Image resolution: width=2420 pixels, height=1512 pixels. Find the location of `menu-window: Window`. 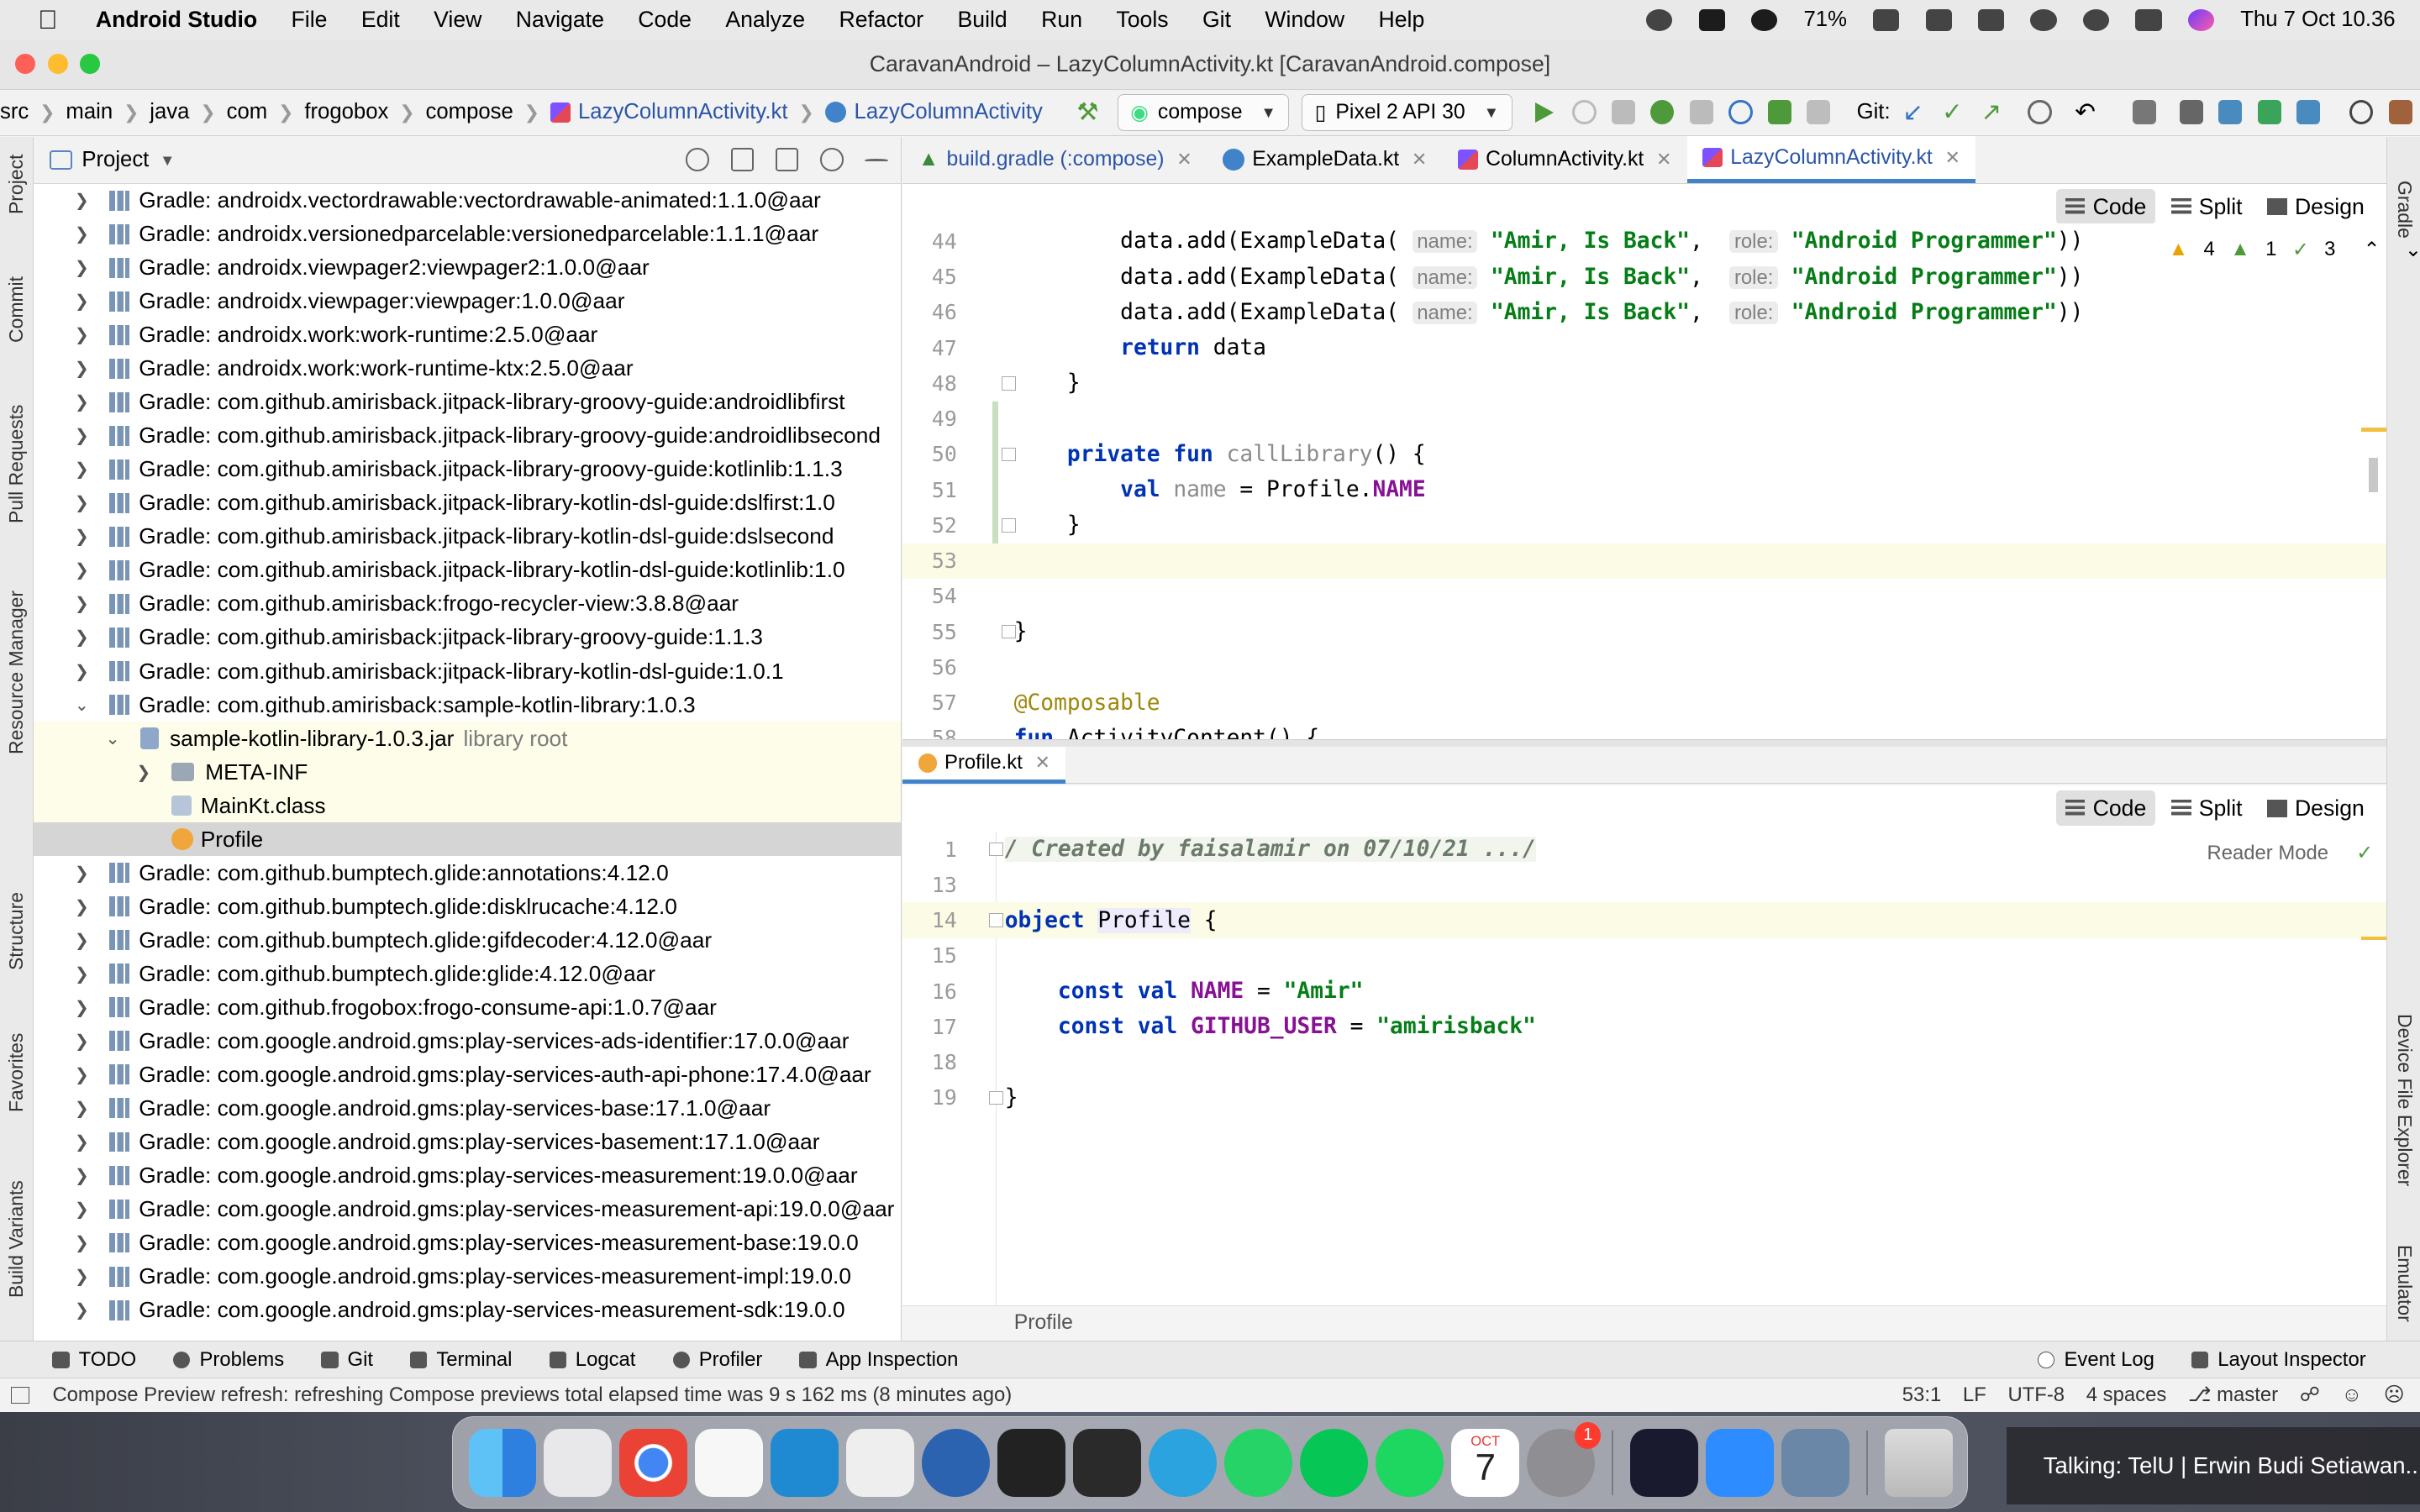

menu-window: Window is located at coordinates (1304, 20).